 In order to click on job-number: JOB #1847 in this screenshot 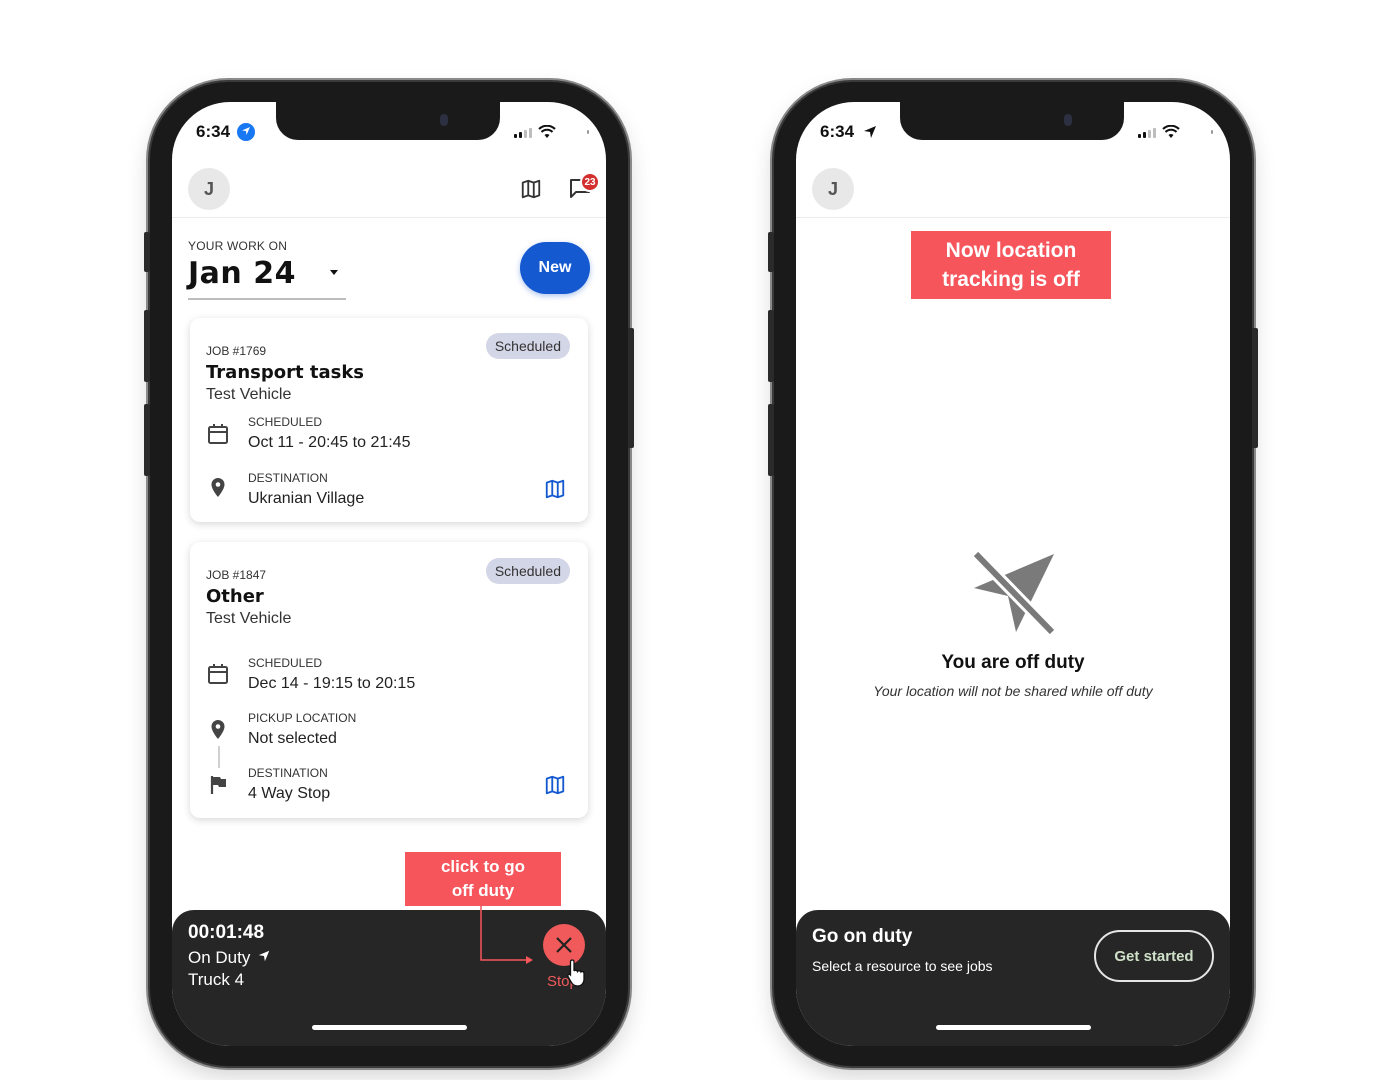, I will do `click(236, 575)`.